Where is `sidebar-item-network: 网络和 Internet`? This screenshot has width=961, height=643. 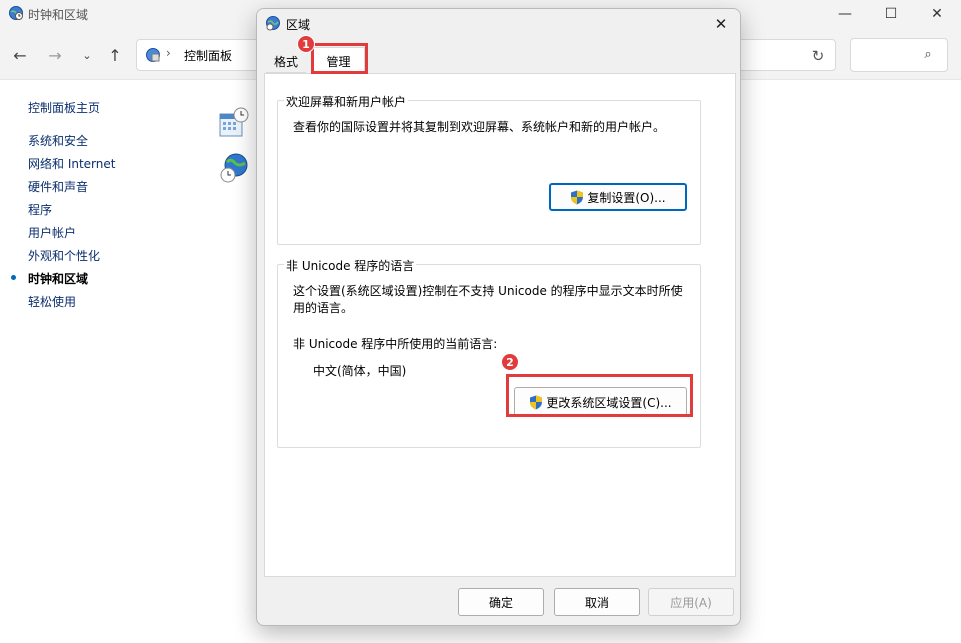 sidebar-item-network: 网络和 Internet is located at coordinates (71, 163).